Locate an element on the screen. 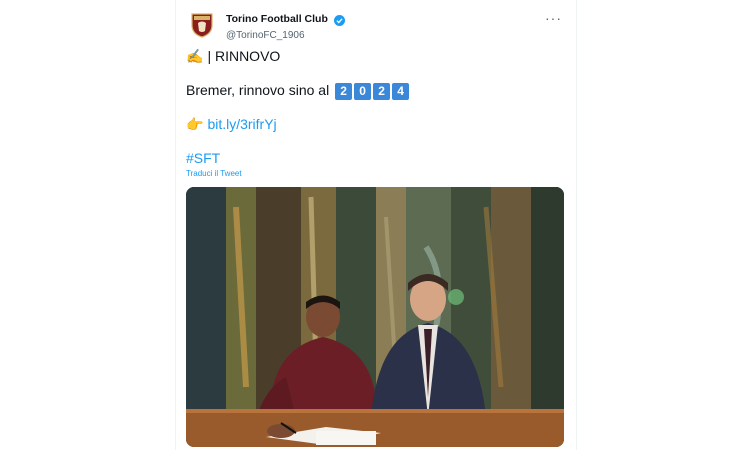 The height and width of the screenshot is (450, 750). more-options-icon: ··· is located at coordinates (553, 18).